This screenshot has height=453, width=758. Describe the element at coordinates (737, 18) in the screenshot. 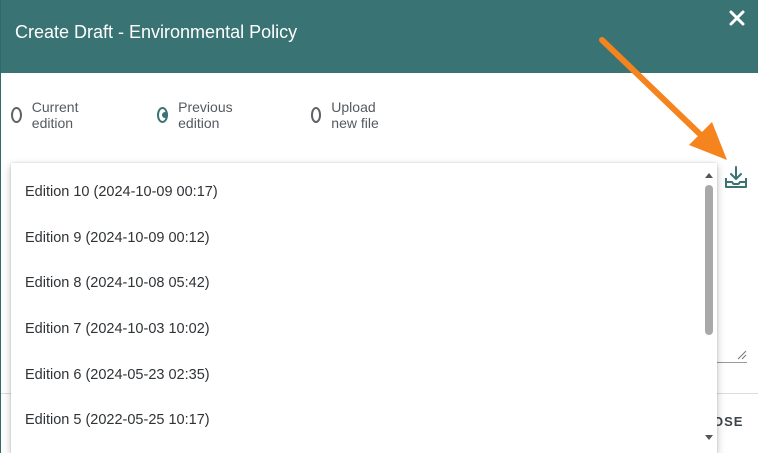

I see `close-icon` at that location.